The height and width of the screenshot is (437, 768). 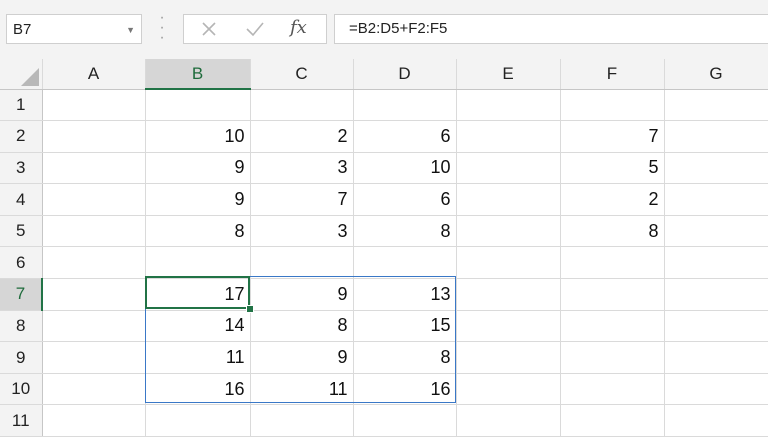 What do you see at coordinates (94, 168) in the screenshot?
I see `cell-a3` at bounding box center [94, 168].